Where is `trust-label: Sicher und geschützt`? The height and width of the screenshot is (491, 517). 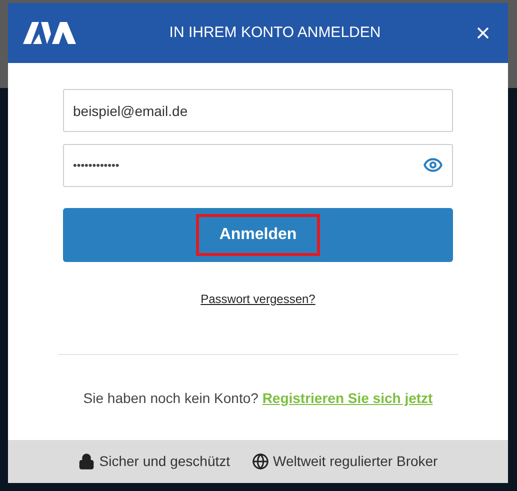 trust-label: Sicher und geschützt is located at coordinates (164, 461).